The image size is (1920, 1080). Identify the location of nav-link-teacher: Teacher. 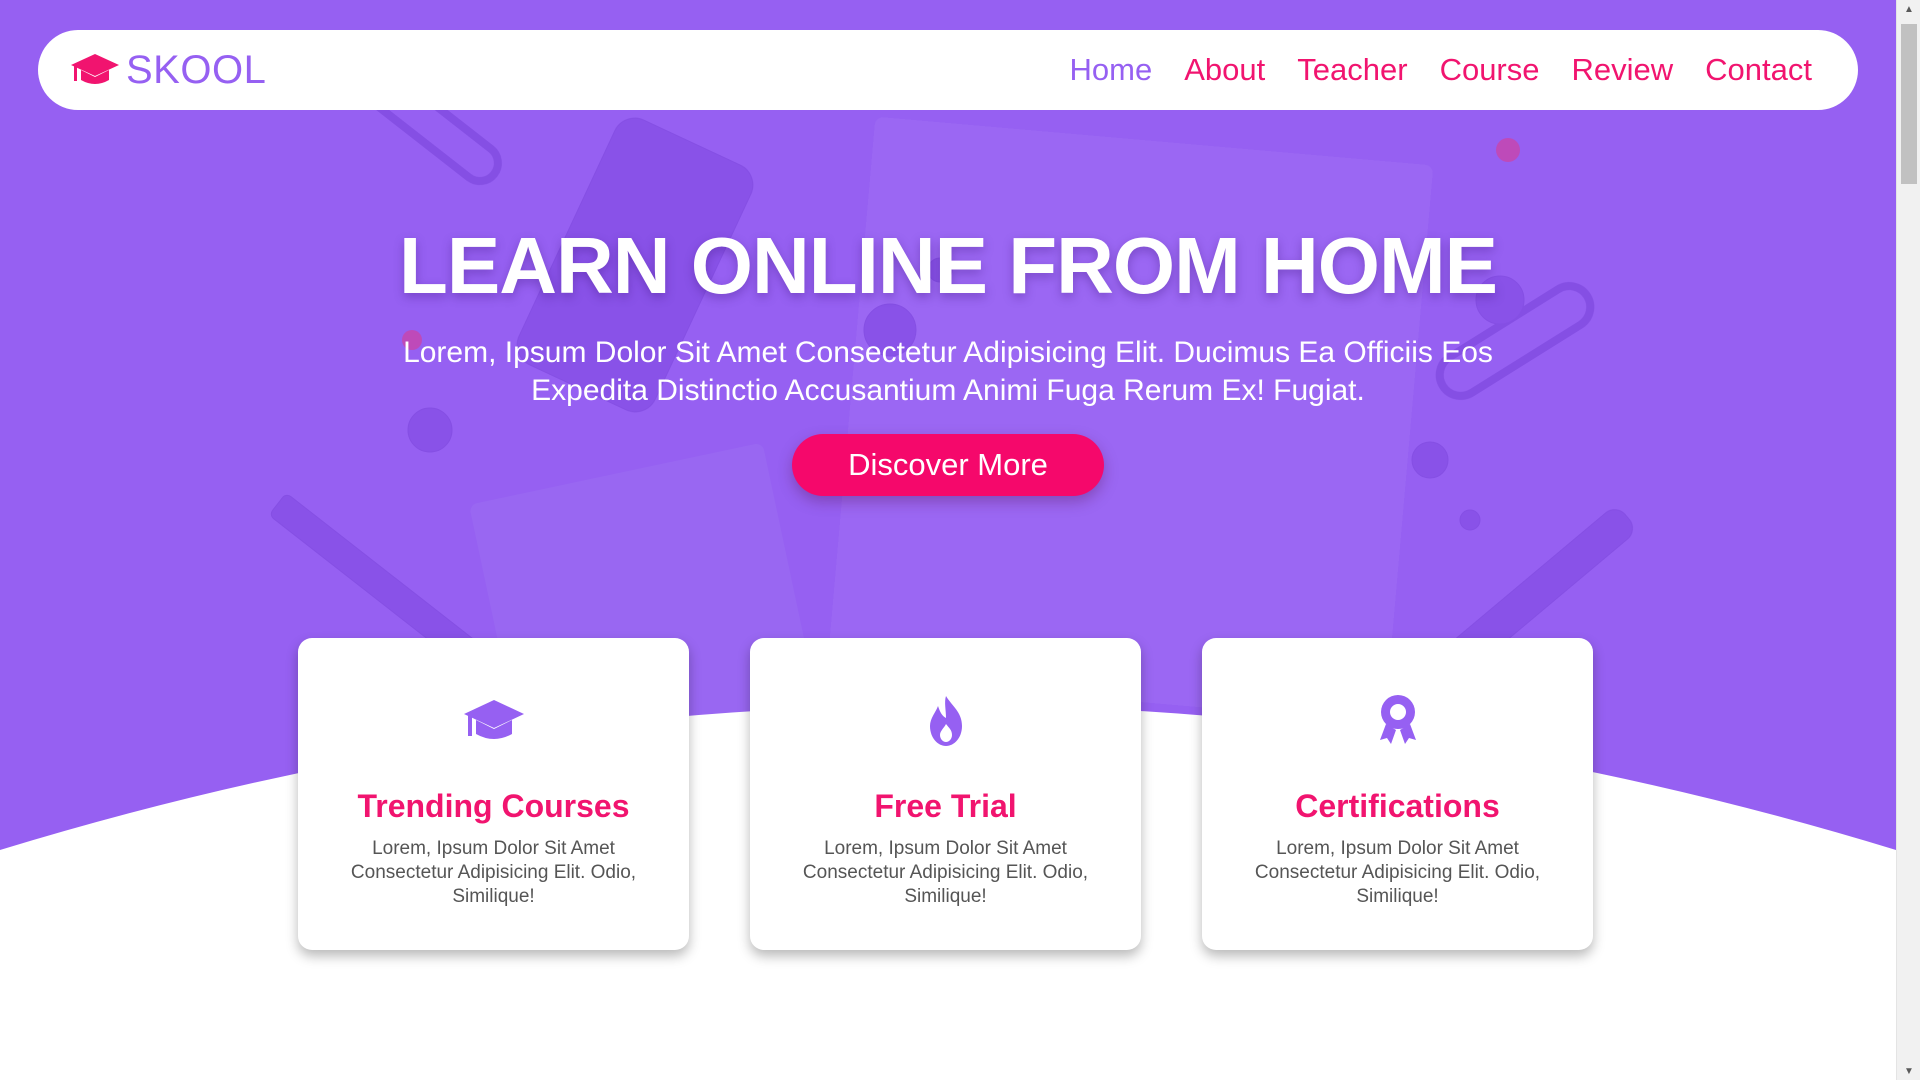
(1352, 70).